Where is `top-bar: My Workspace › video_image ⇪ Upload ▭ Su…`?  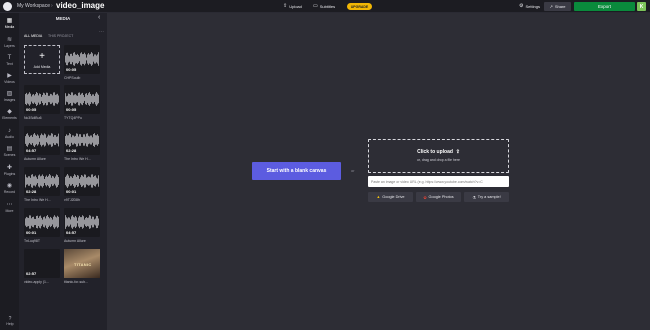 top-bar: My Workspace › video_image ⇪ Upload ▭ Su… is located at coordinates (325, 6).